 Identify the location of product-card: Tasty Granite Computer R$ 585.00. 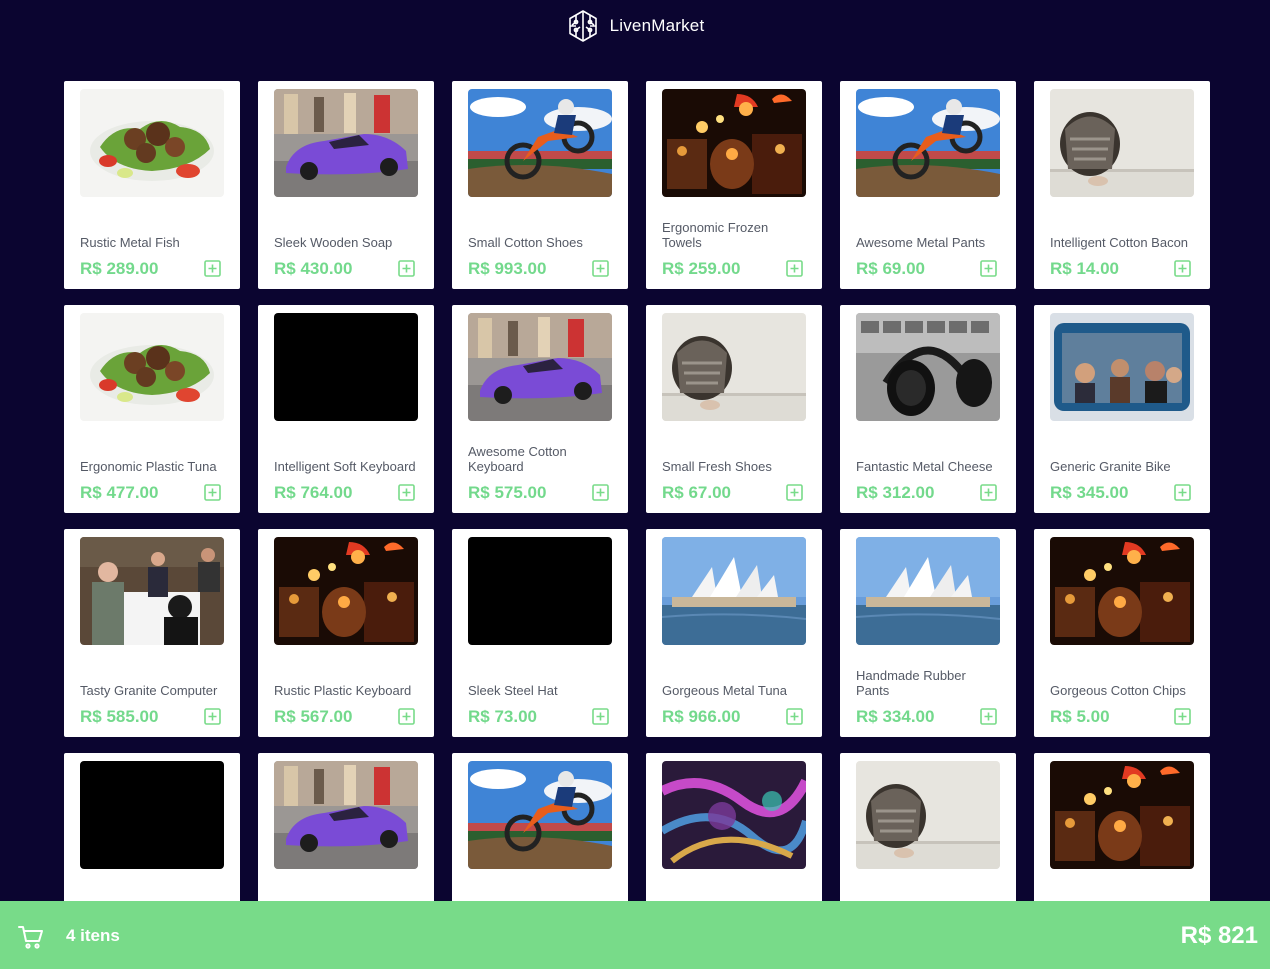
(152, 633).